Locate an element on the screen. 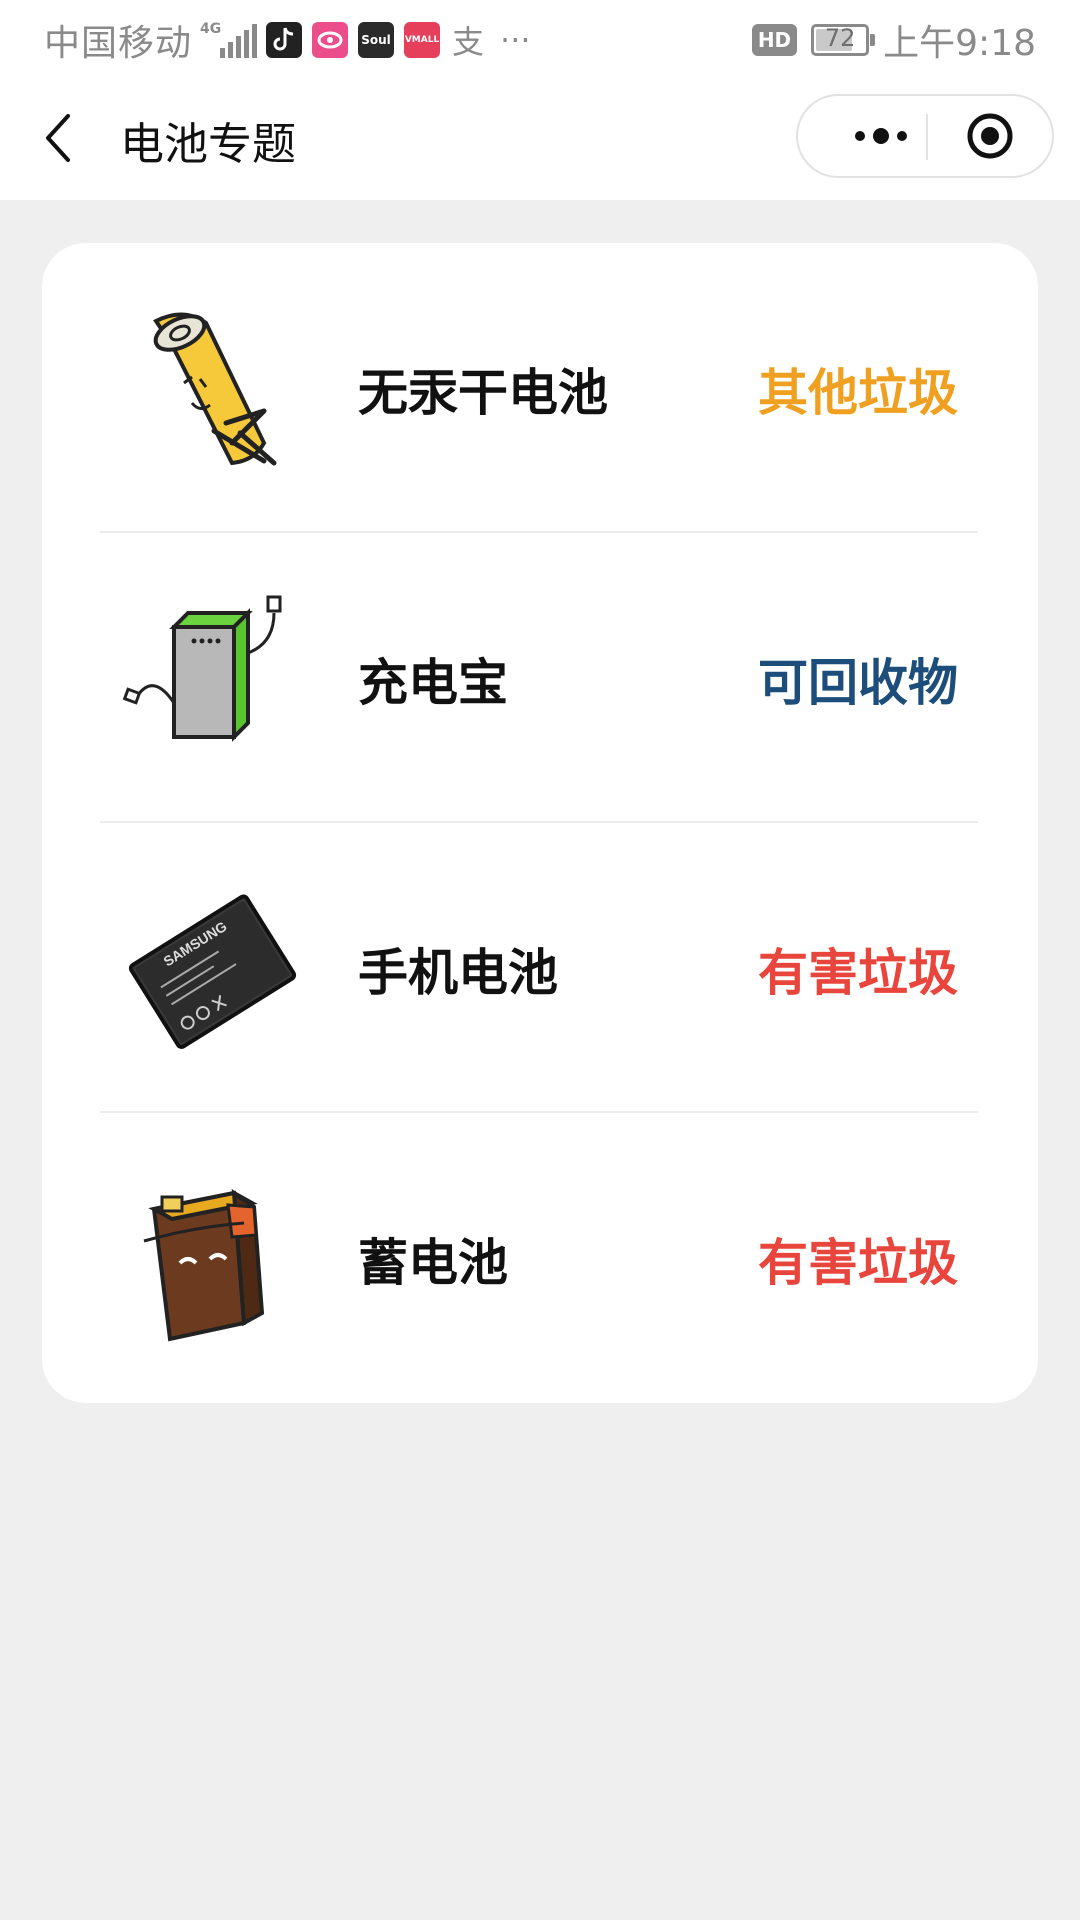  soul-icon: Soul is located at coordinates (376, 40).